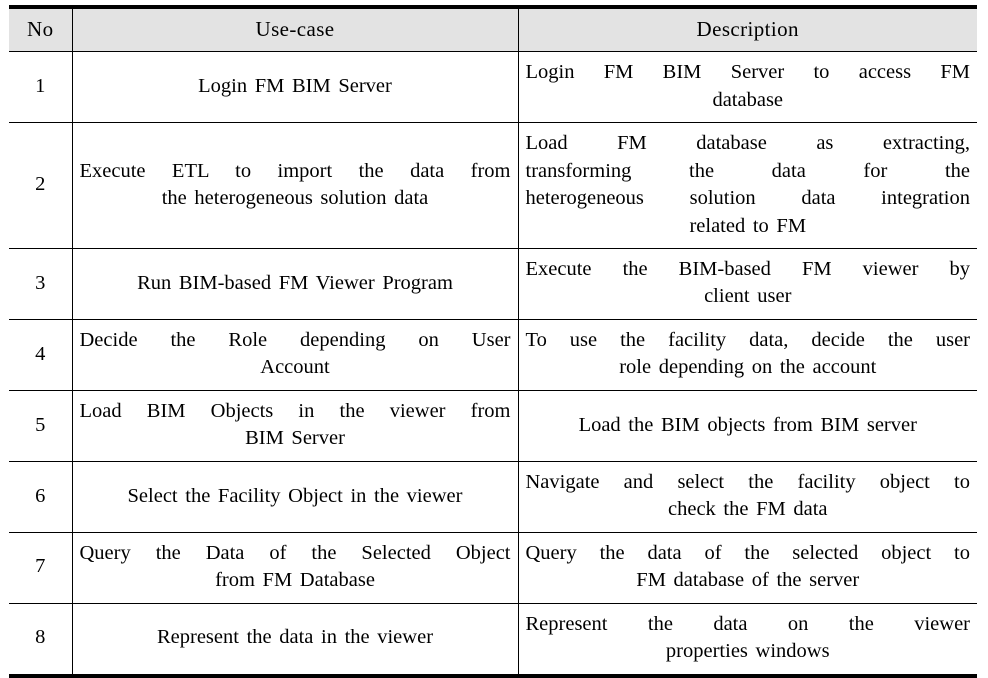  What do you see at coordinates (295, 367) in the screenshot?
I see `use-case-line: Account` at bounding box center [295, 367].